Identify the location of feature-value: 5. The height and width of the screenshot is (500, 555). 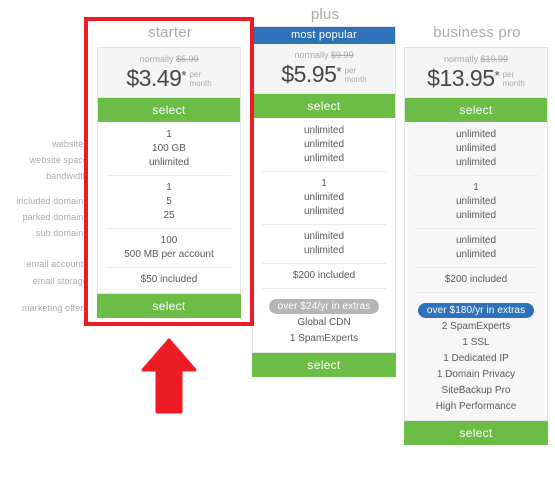
(169, 201).